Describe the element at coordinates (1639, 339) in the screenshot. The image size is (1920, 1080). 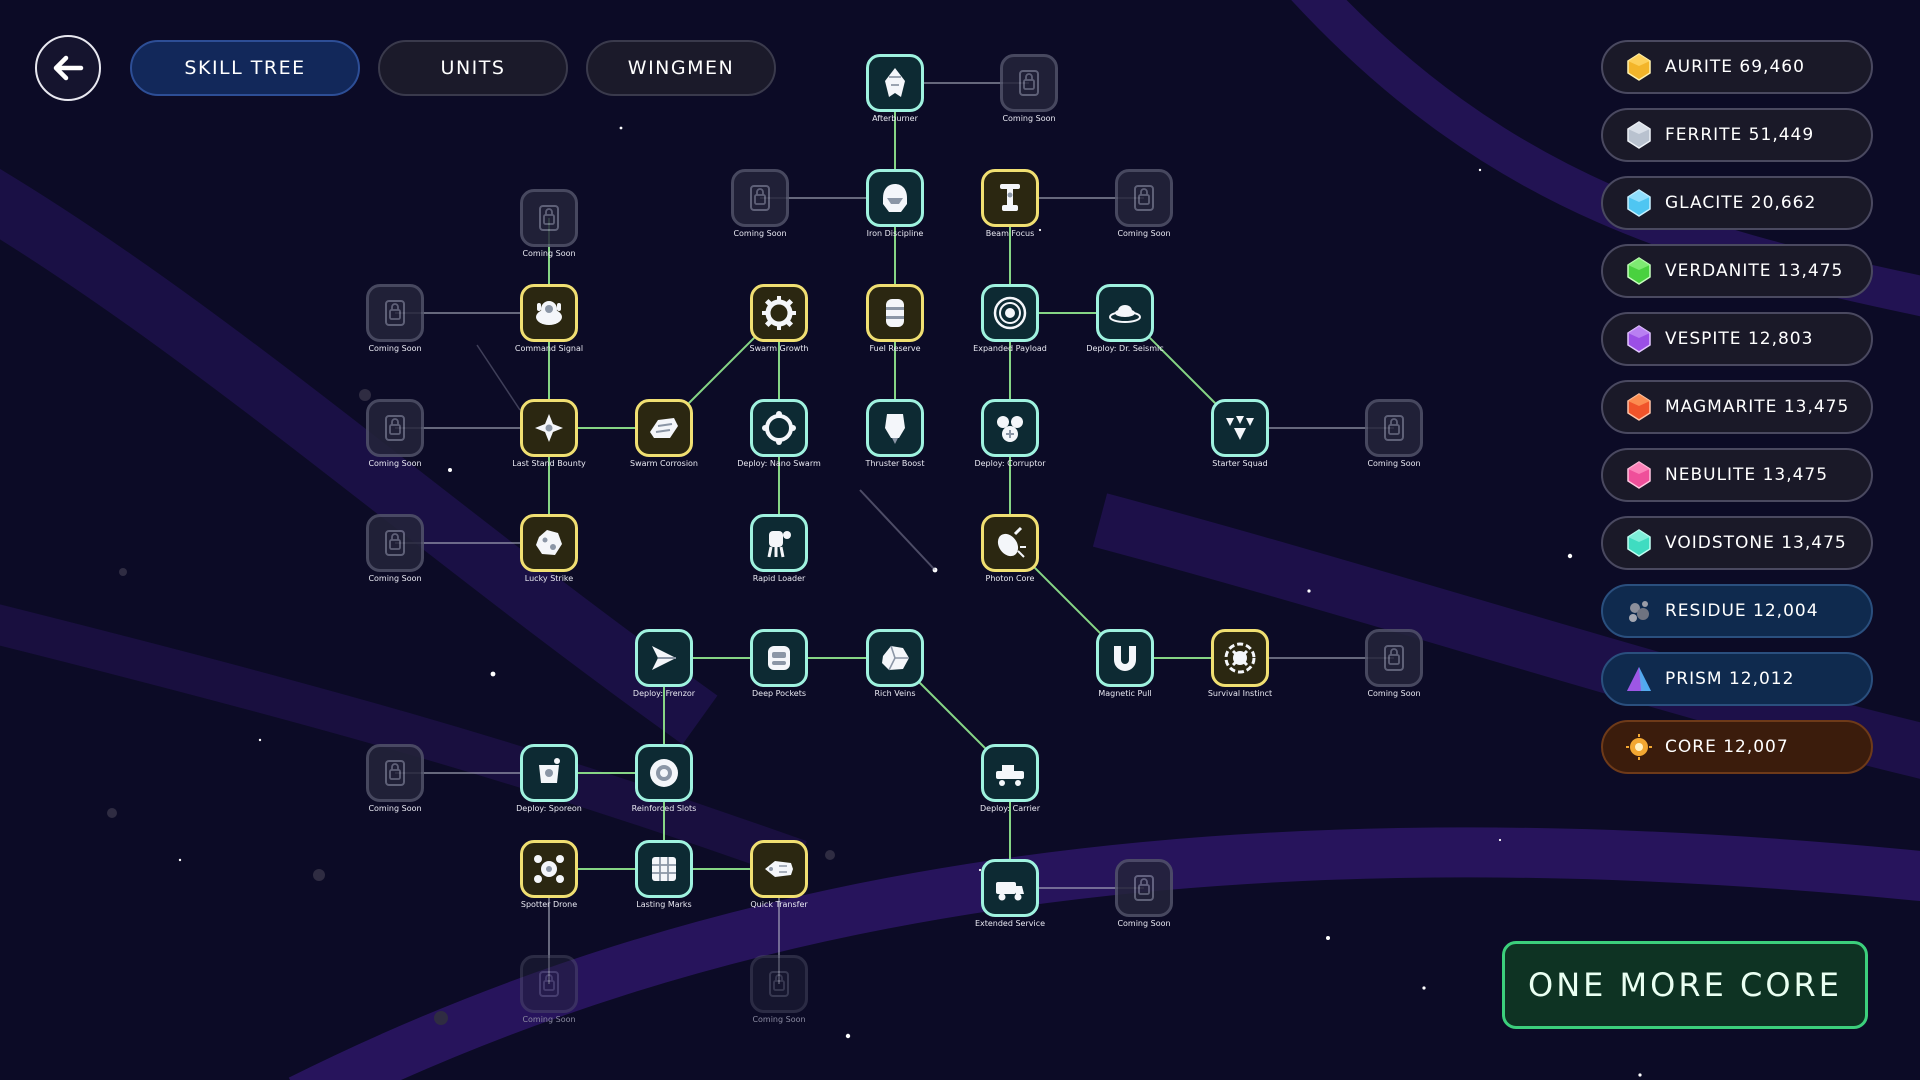
I see `vespite-gem-icon` at that location.